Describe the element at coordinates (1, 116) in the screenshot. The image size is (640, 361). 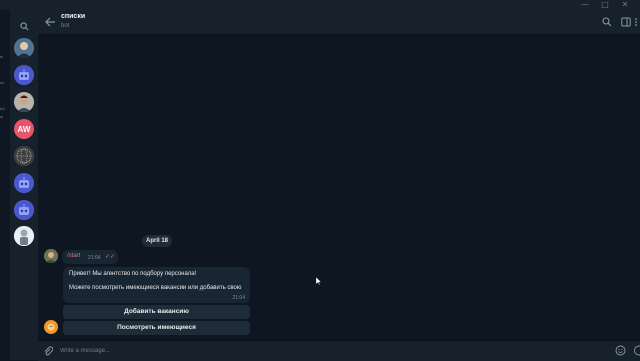
I see `folder-label-fragment: ul` at that location.